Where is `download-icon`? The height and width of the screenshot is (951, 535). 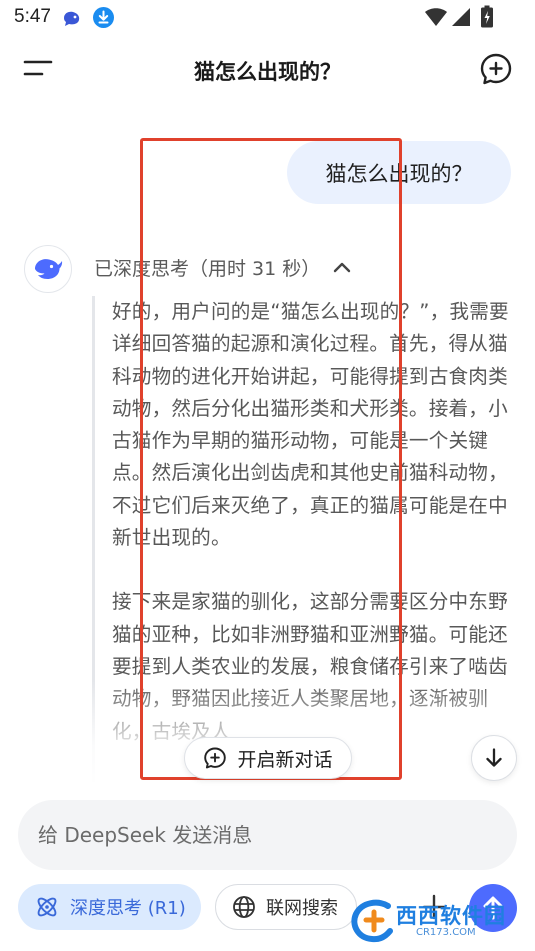
download-icon is located at coordinates (103, 17).